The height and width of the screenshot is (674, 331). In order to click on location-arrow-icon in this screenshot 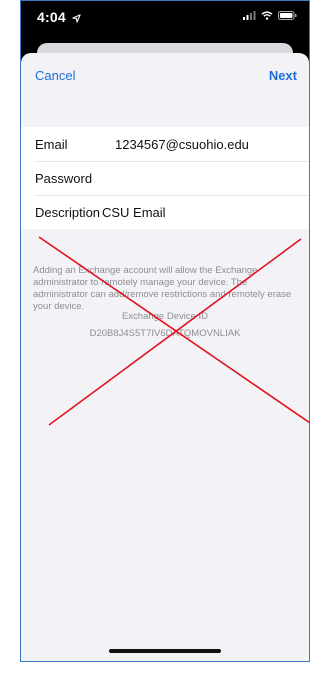, I will do `click(76, 18)`.